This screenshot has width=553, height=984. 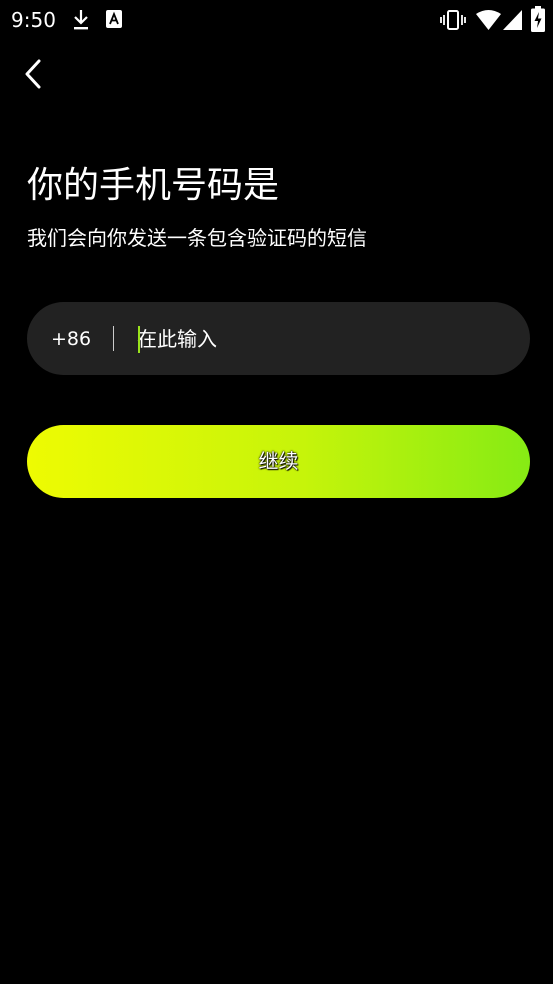 What do you see at coordinates (71, 339) in the screenshot?
I see `country-code-selector: +86` at bounding box center [71, 339].